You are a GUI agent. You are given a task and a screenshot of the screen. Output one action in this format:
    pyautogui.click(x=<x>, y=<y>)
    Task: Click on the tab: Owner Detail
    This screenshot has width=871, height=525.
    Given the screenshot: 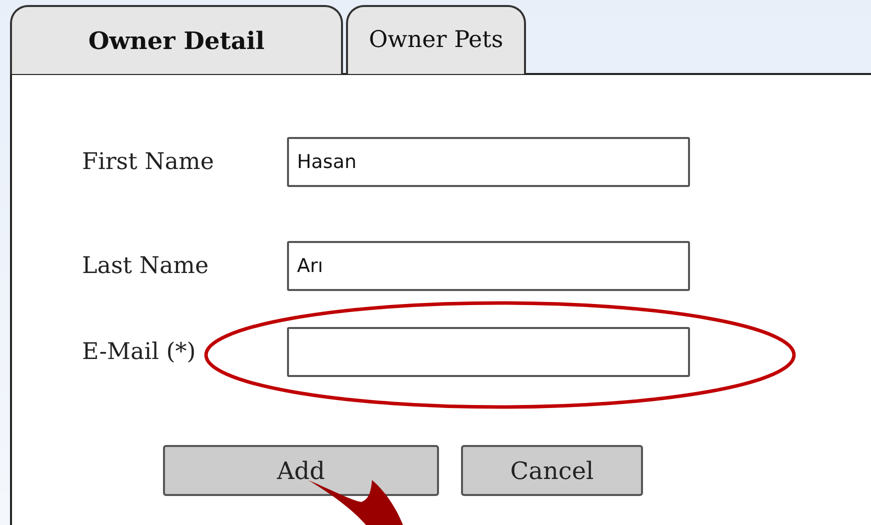 What is the action you would take?
    pyautogui.click(x=176, y=39)
    